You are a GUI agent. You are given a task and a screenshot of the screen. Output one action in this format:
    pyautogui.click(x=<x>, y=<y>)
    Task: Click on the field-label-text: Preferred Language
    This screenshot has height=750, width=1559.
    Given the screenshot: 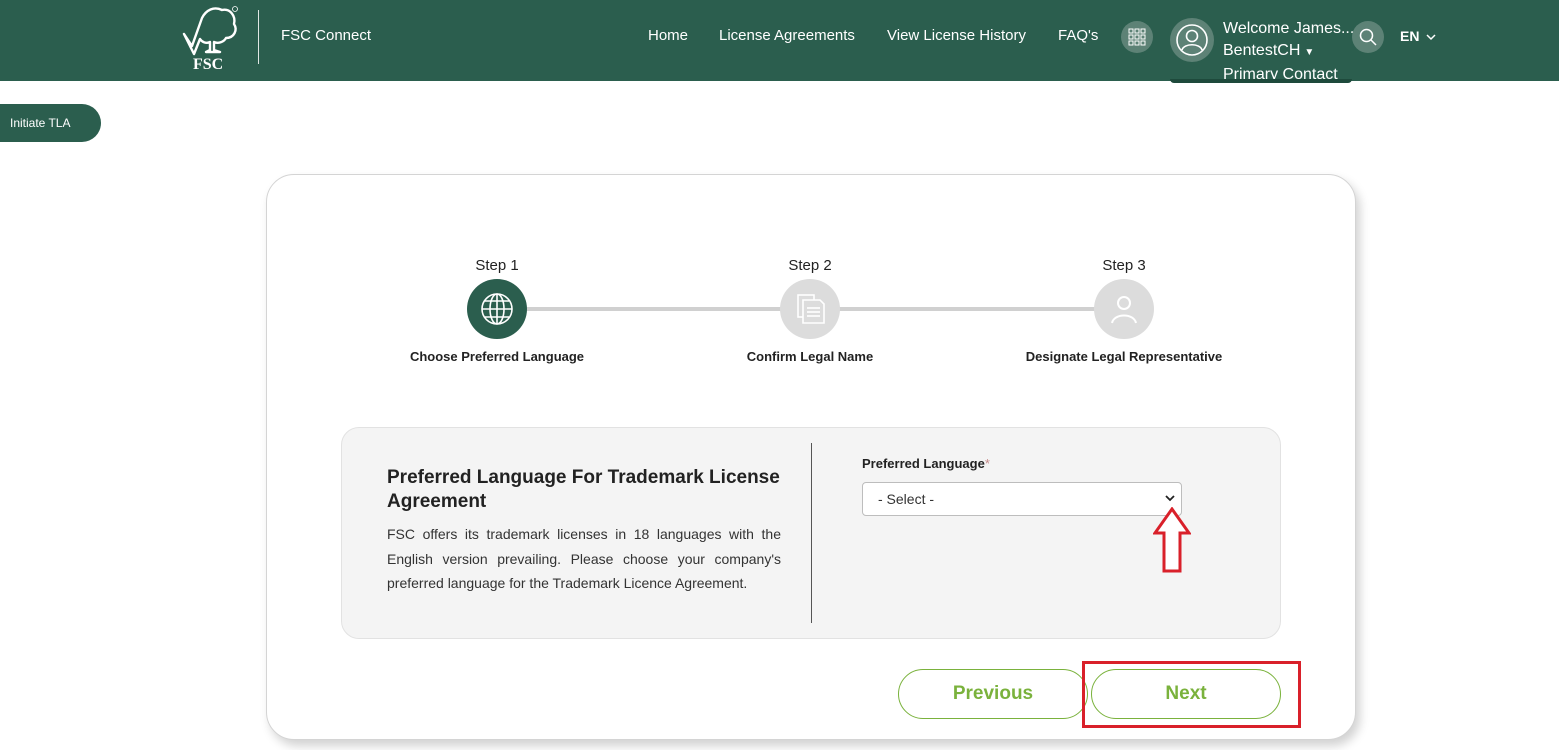 What is the action you would take?
    pyautogui.click(x=923, y=463)
    